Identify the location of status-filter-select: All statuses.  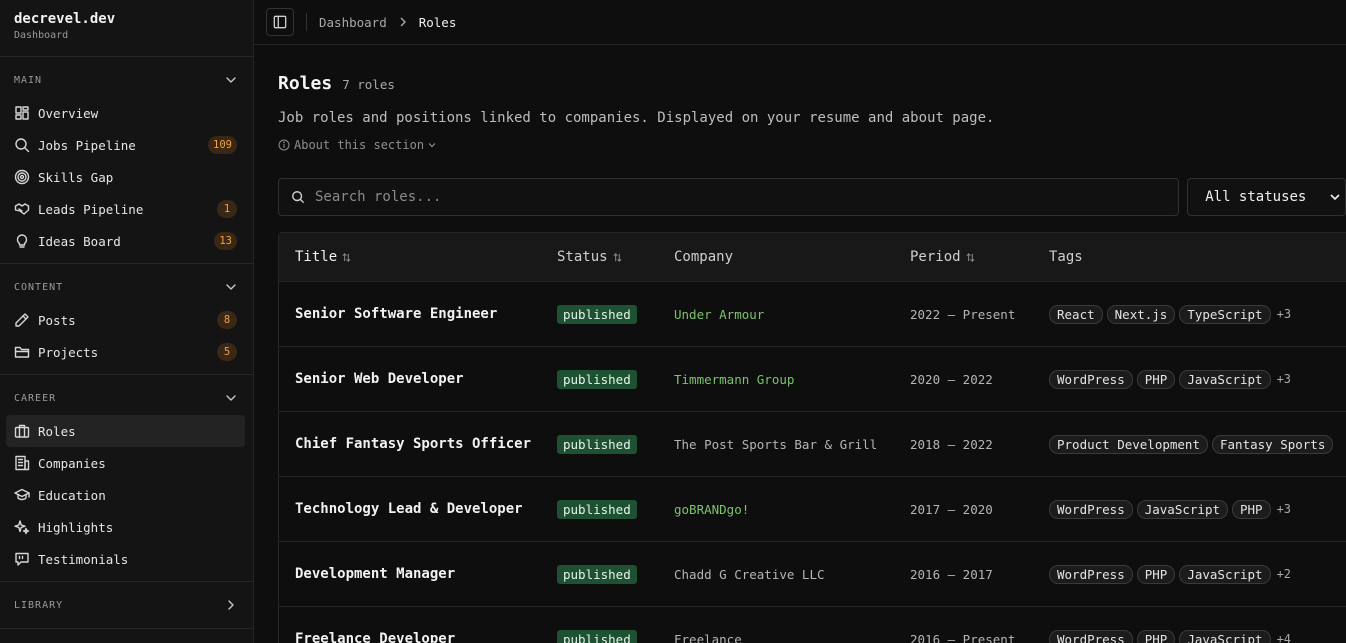
(1266, 197).